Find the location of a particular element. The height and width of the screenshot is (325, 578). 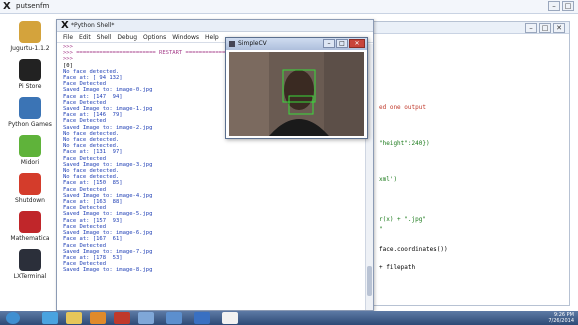

simplecv-close-button: ✕ is located at coordinates (357, 43).